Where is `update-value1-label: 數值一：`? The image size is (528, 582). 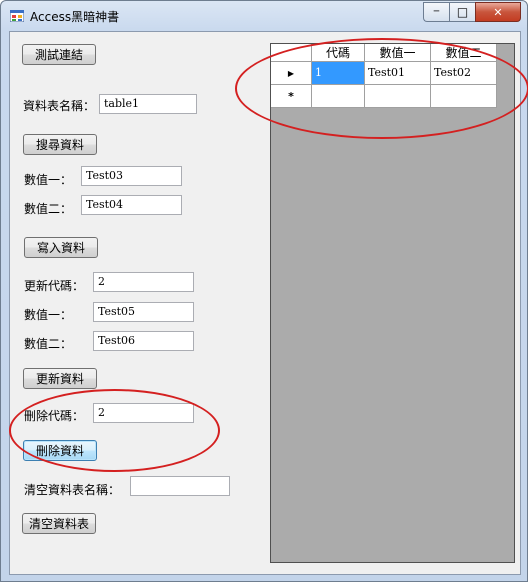
update-value1-label: 數值一： is located at coordinates (48, 315).